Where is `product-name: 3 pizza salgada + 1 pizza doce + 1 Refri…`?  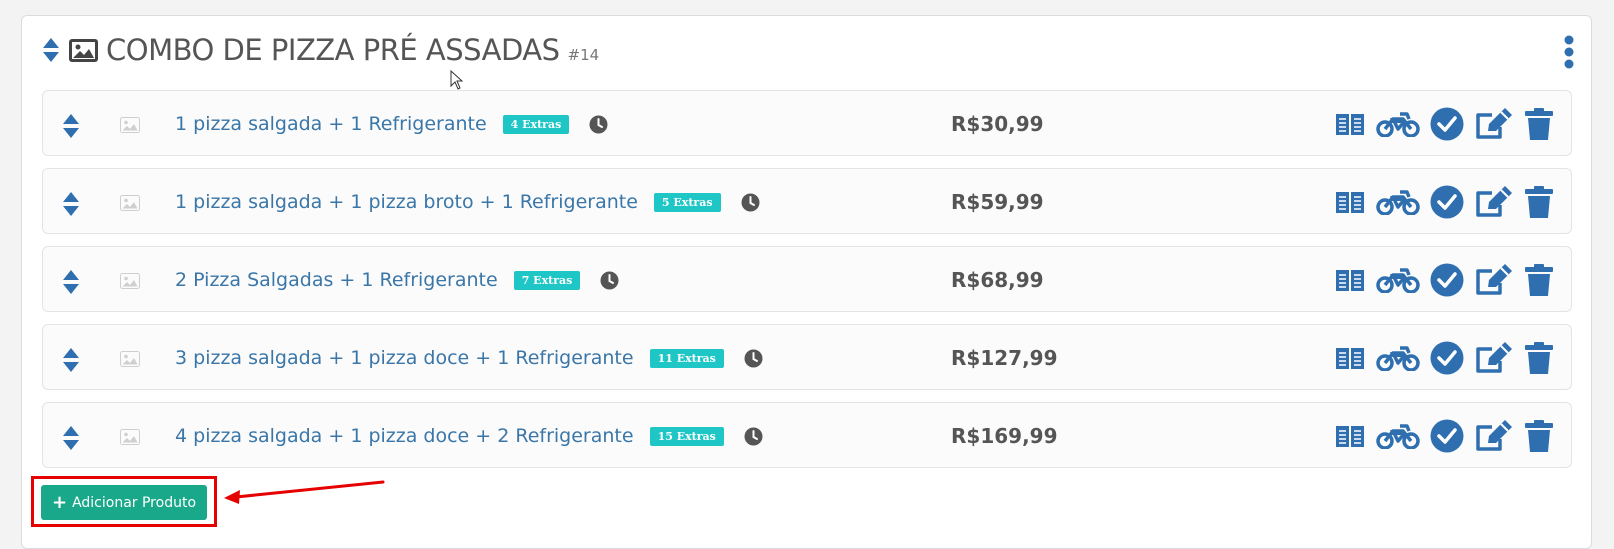 product-name: 3 pizza salgada + 1 pizza doce + 1 Refri… is located at coordinates (404, 358).